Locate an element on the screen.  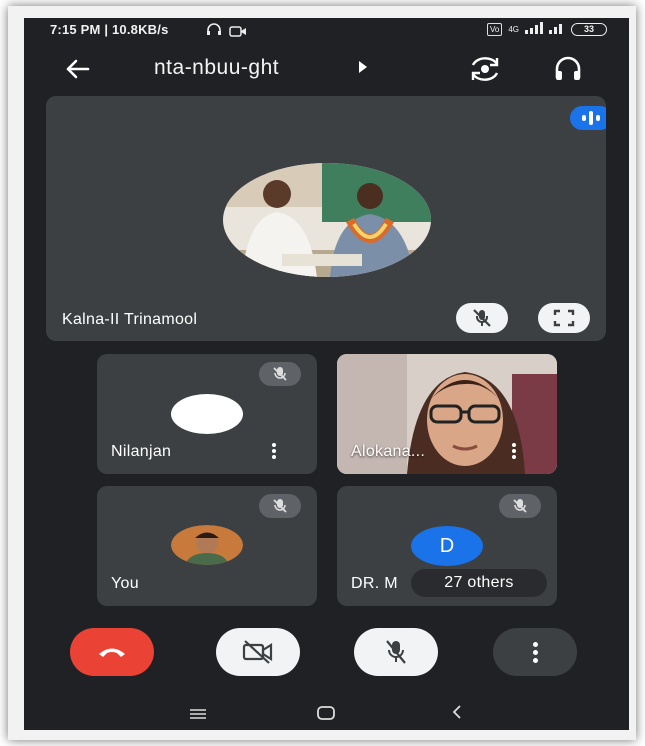
others-count-chip: 27 others is located at coordinates (479, 583).